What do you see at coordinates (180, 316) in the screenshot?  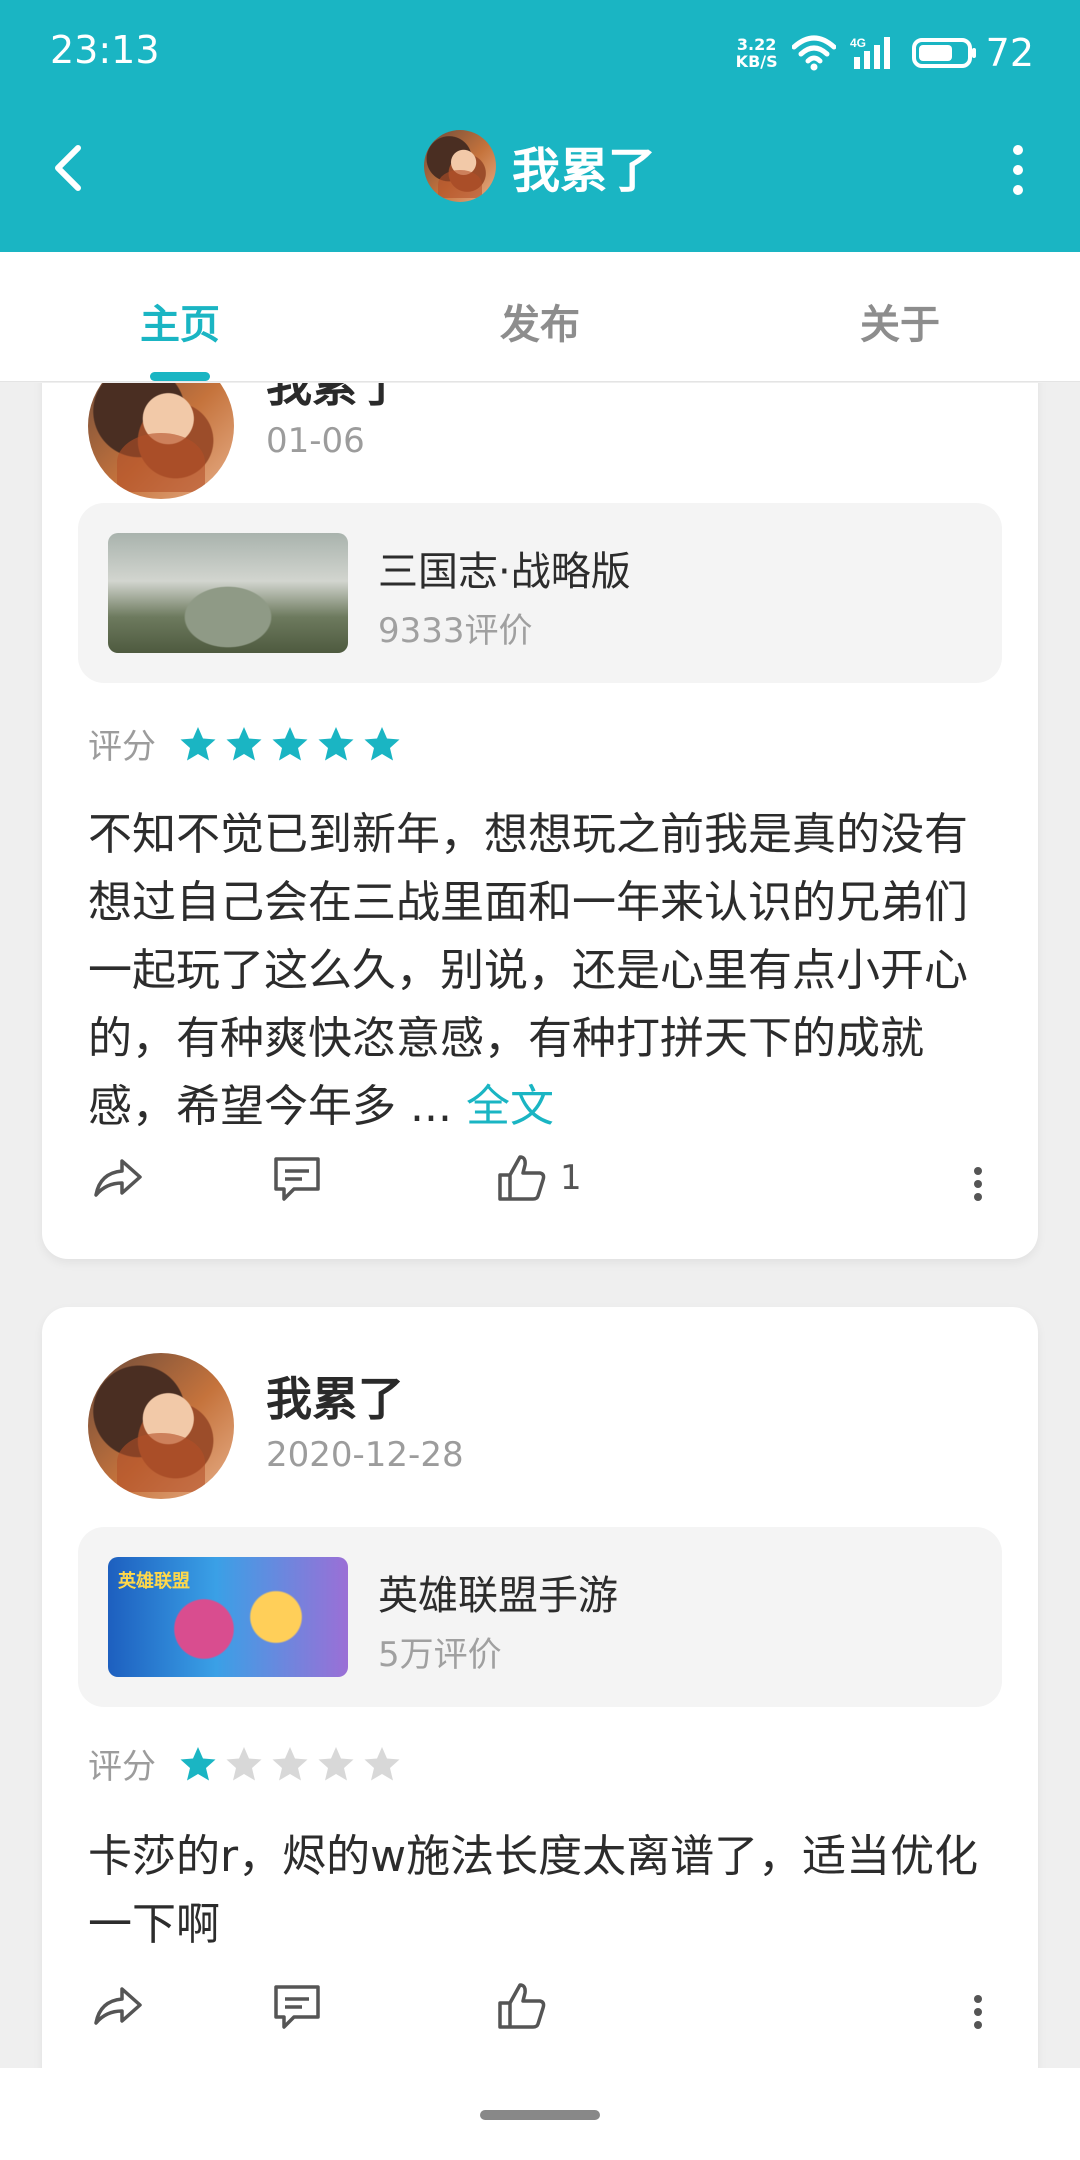 I see `tab-home: 主页` at bounding box center [180, 316].